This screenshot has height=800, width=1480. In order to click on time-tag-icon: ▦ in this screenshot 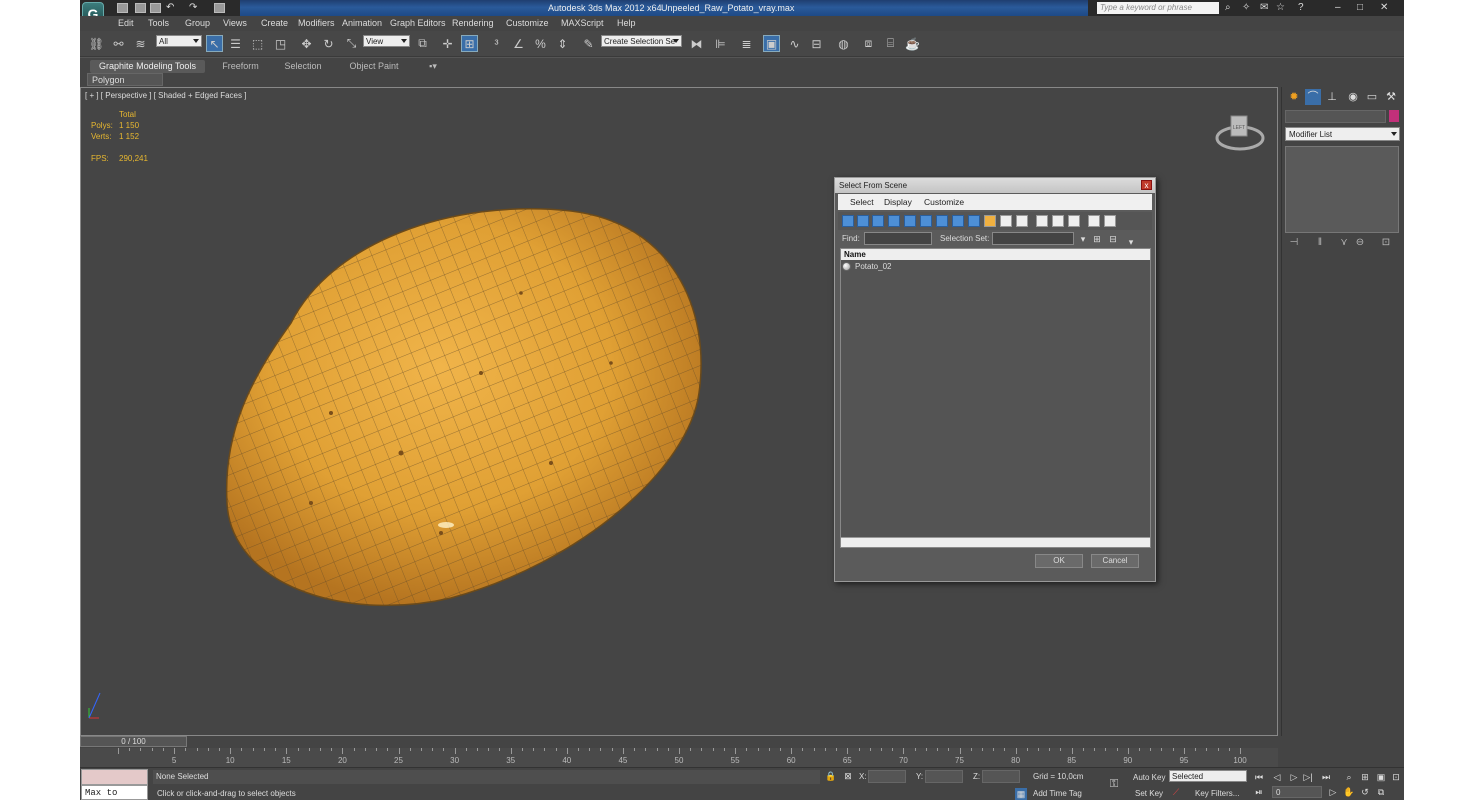, I will do `click(1021, 794)`.